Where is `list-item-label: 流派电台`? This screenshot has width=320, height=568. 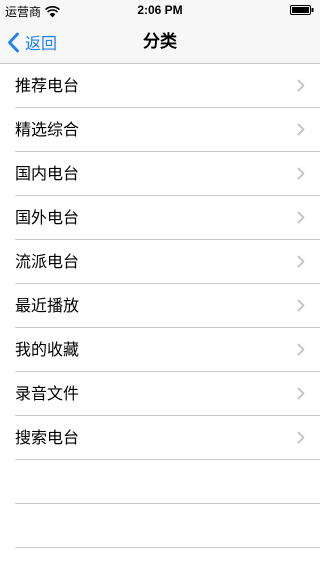 list-item-label: 流派电台 is located at coordinates (47, 261).